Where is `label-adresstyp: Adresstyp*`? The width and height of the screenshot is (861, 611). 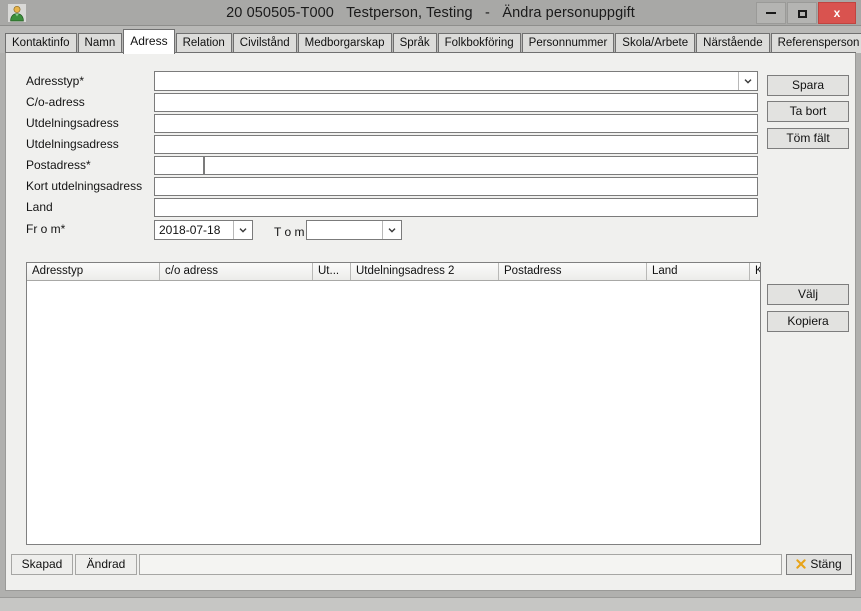
label-adresstyp: Adresstyp* is located at coordinates (55, 81).